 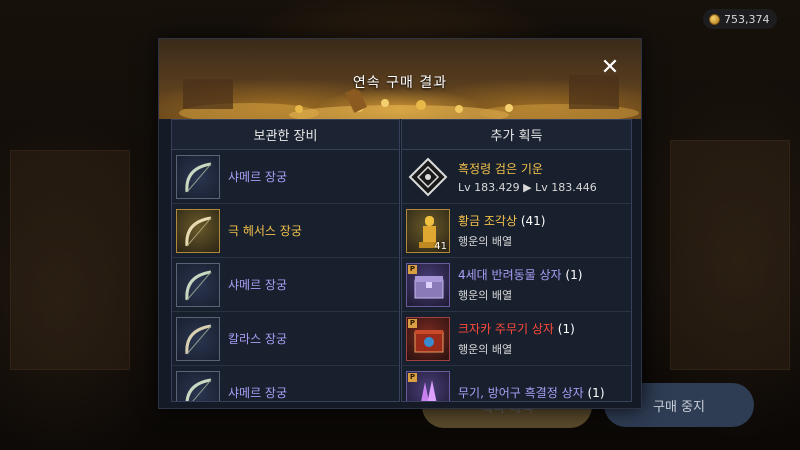 What do you see at coordinates (428, 177) in the screenshot?
I see `black-spirit-icon` at bounding box center [428, 177].